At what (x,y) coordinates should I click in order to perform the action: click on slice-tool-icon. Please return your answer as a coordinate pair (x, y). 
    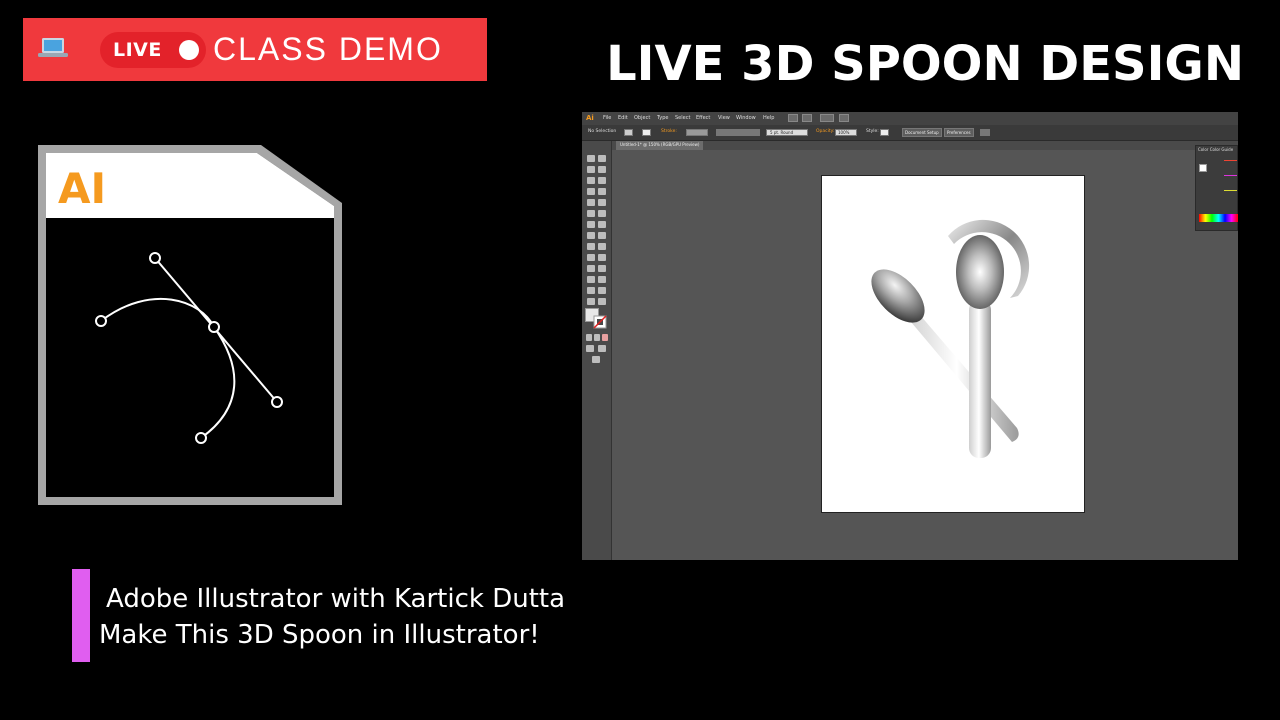
    Looking at the image, I should click on (602, 290).